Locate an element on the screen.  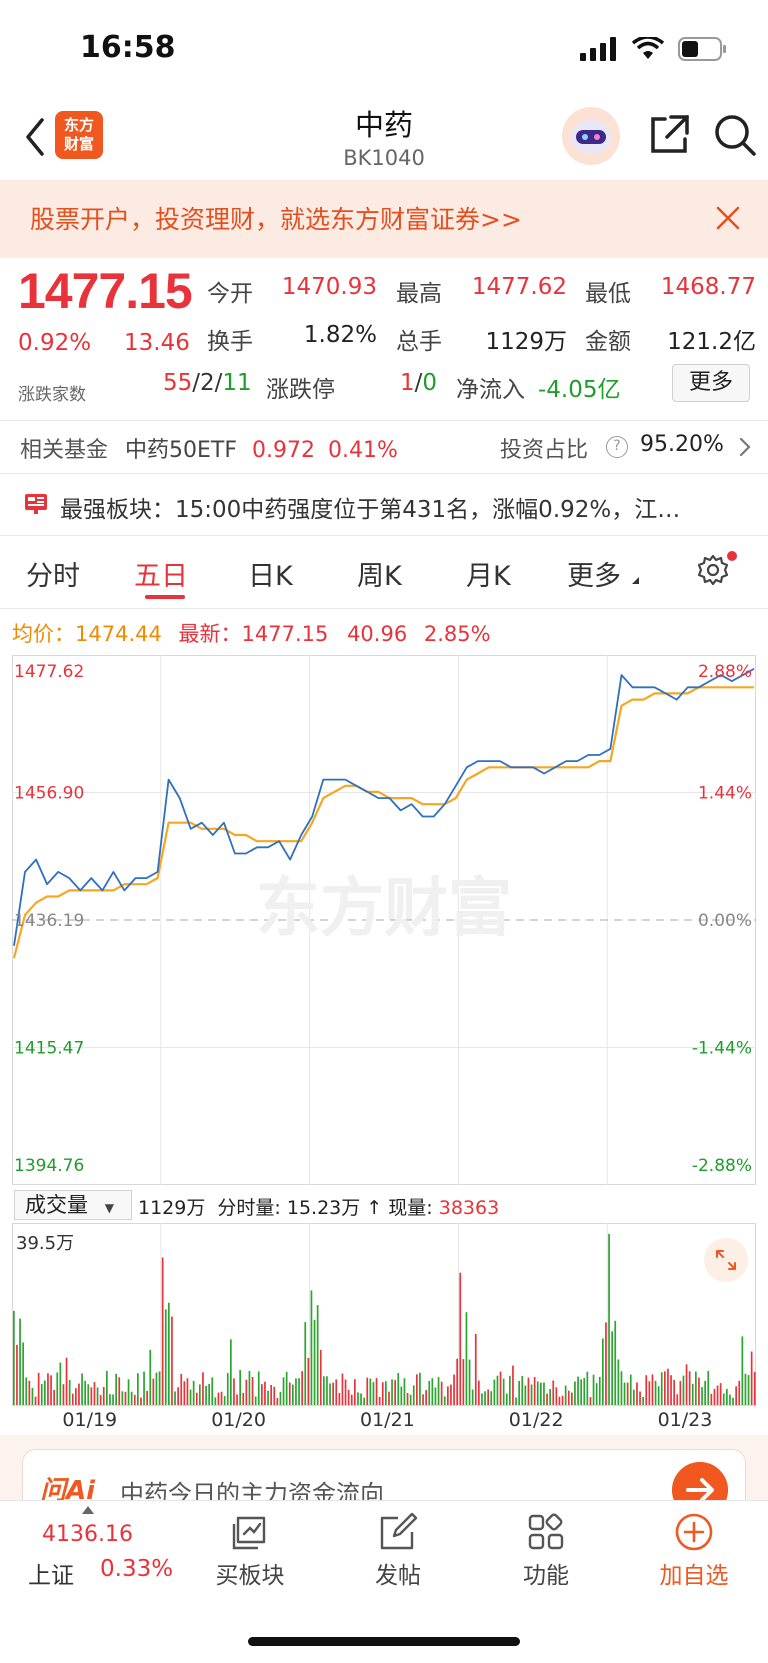
y-axis-pct-label: 2.88% is located at coordinates (725, 672).